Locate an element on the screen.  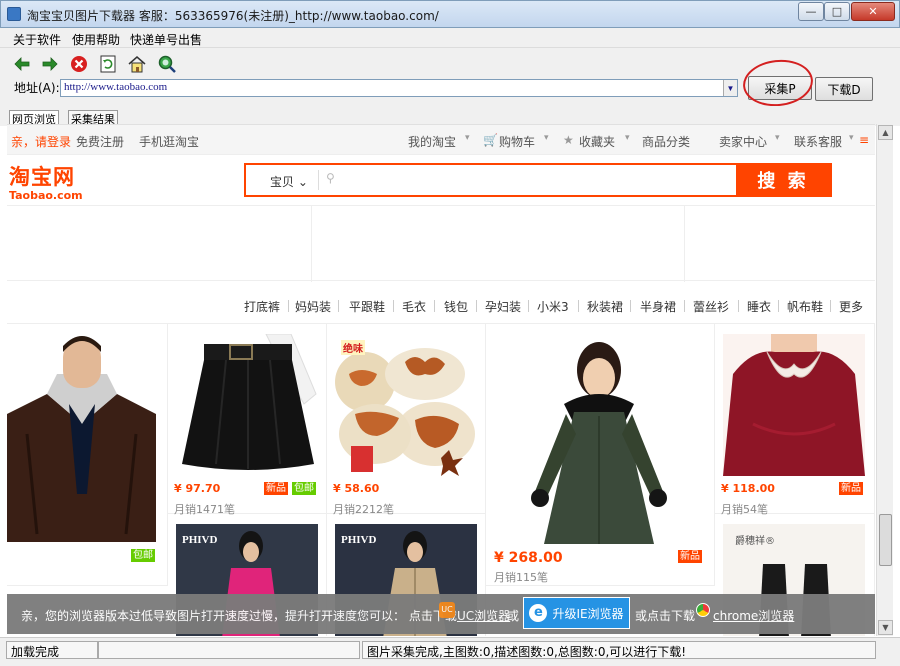
star-icon: ★ is located at coordinates (568, 140).